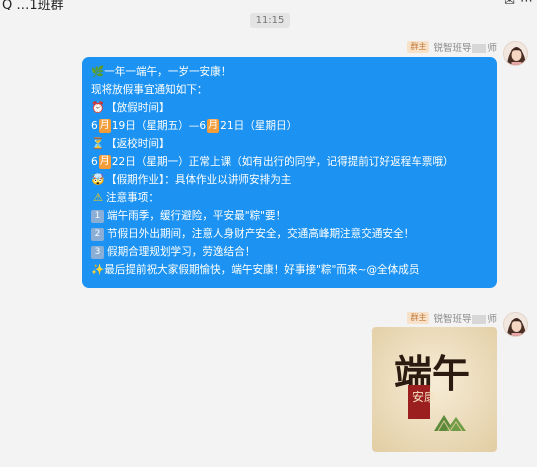 The width and height of the screenshot is (537, 467). What do you see at coordinates (33, 5) in the screenshot?
I see `chat-title: Q …1班群` at bounding box center [33, 5].